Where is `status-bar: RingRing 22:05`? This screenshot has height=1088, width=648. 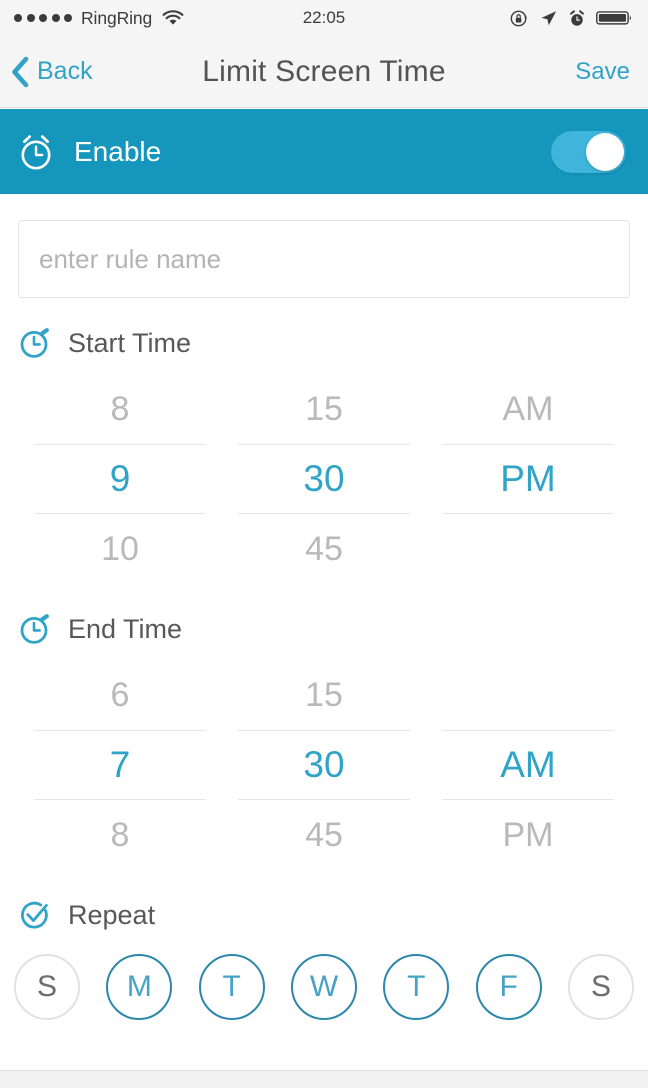
status-bar: RingRing 22:05 is located at coordinates (324, 18).